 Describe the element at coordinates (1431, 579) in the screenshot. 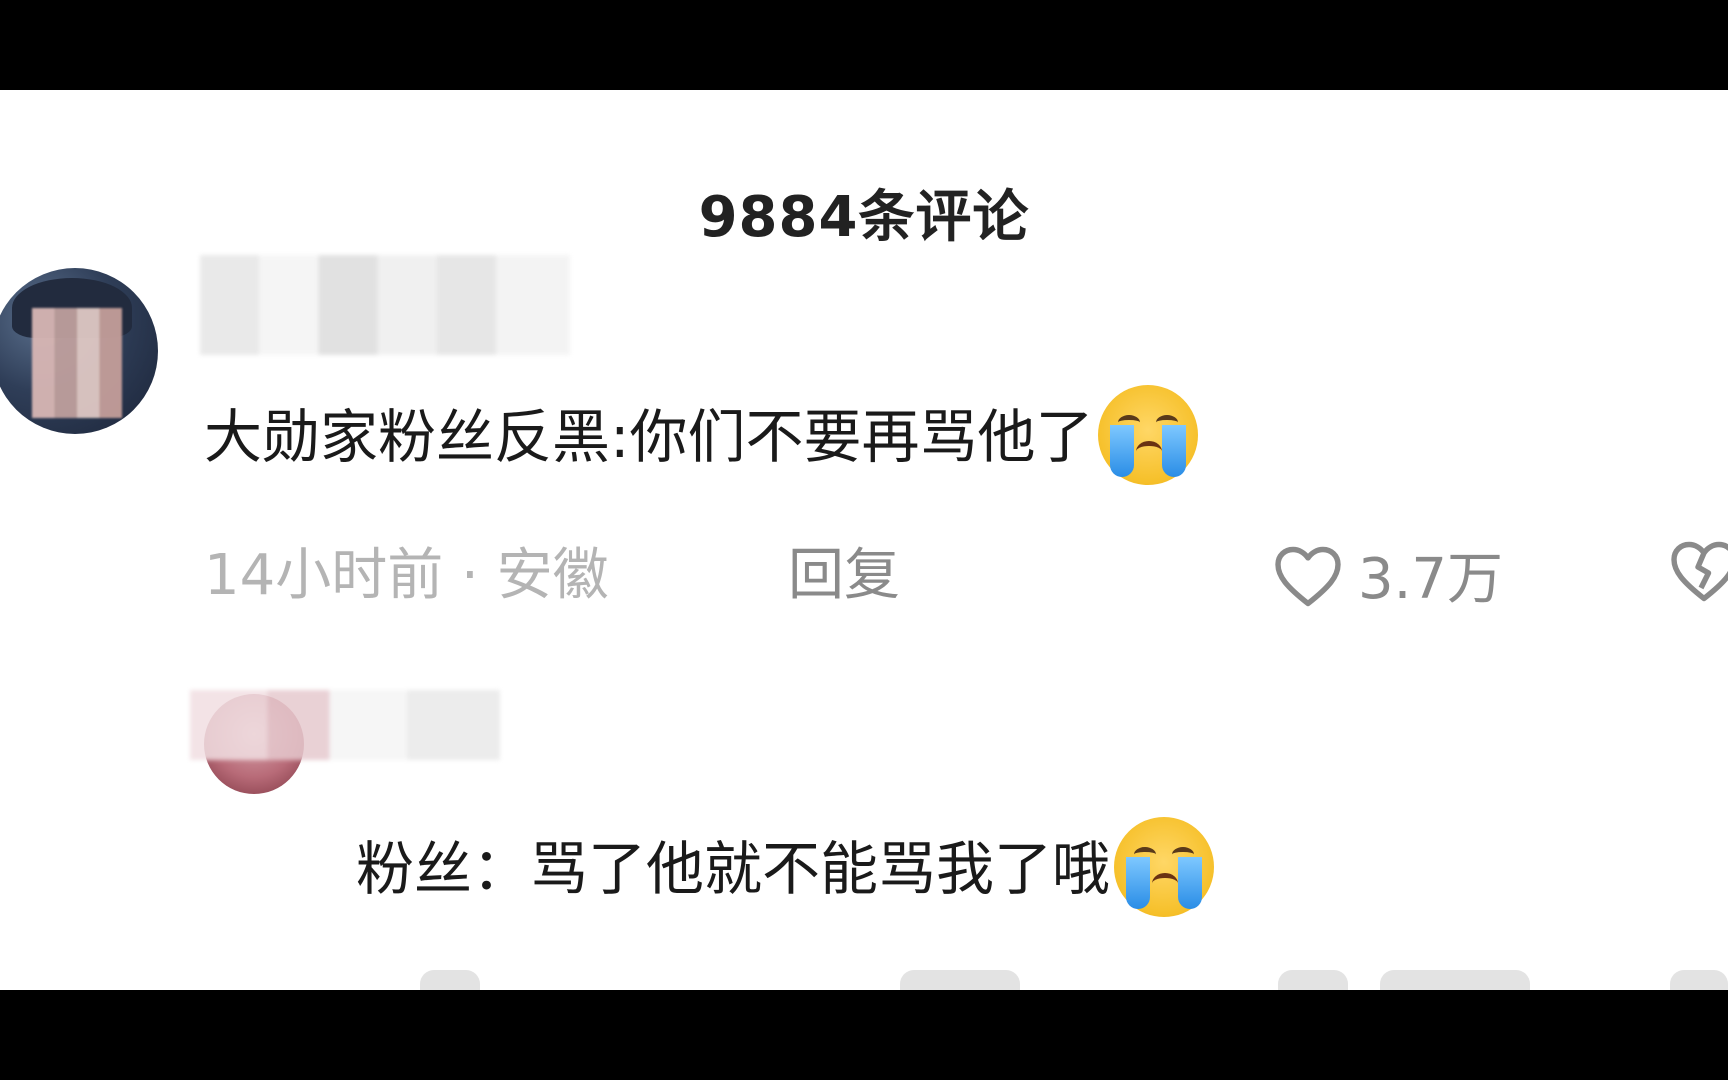

I see `like-count: 3.7万` at that location.